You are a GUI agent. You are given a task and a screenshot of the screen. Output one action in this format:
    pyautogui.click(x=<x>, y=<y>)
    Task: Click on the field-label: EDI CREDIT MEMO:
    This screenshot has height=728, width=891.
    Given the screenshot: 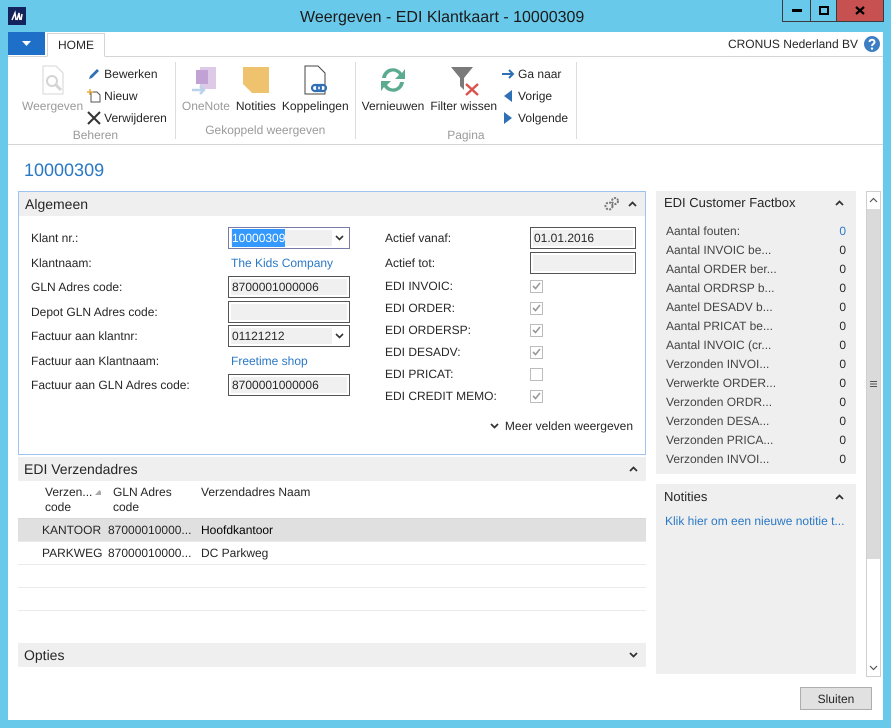 What is the action you would take?
    pyautogui.click(x=441, y=396)
    